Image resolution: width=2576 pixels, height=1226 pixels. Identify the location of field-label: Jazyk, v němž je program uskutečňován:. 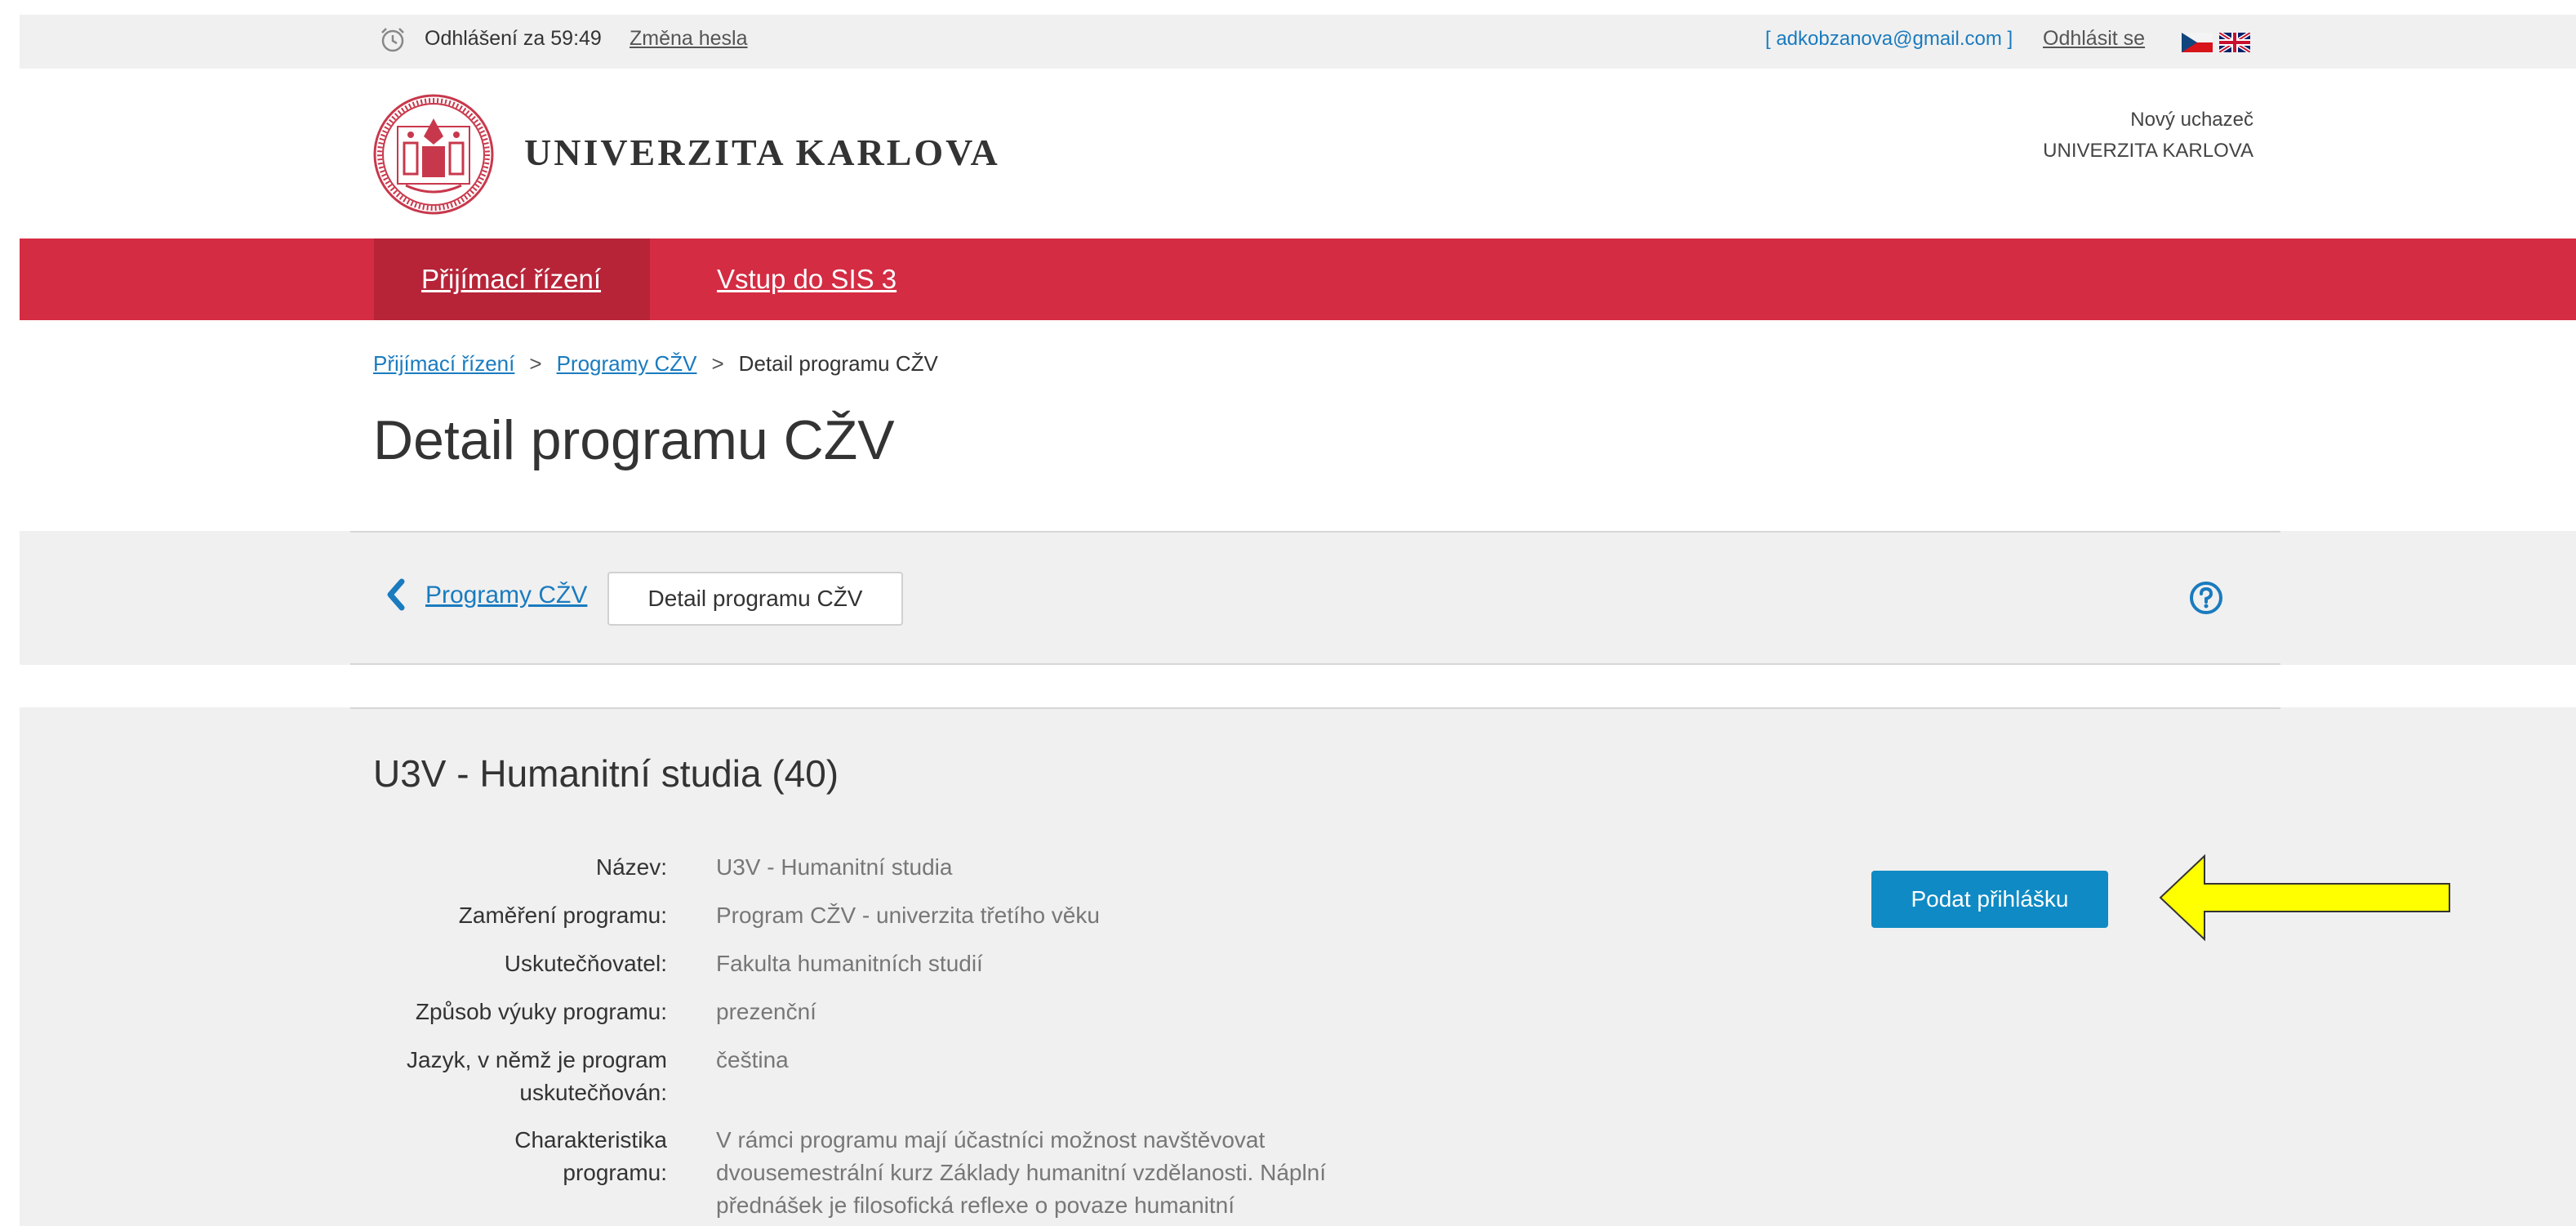
(537, 1076).